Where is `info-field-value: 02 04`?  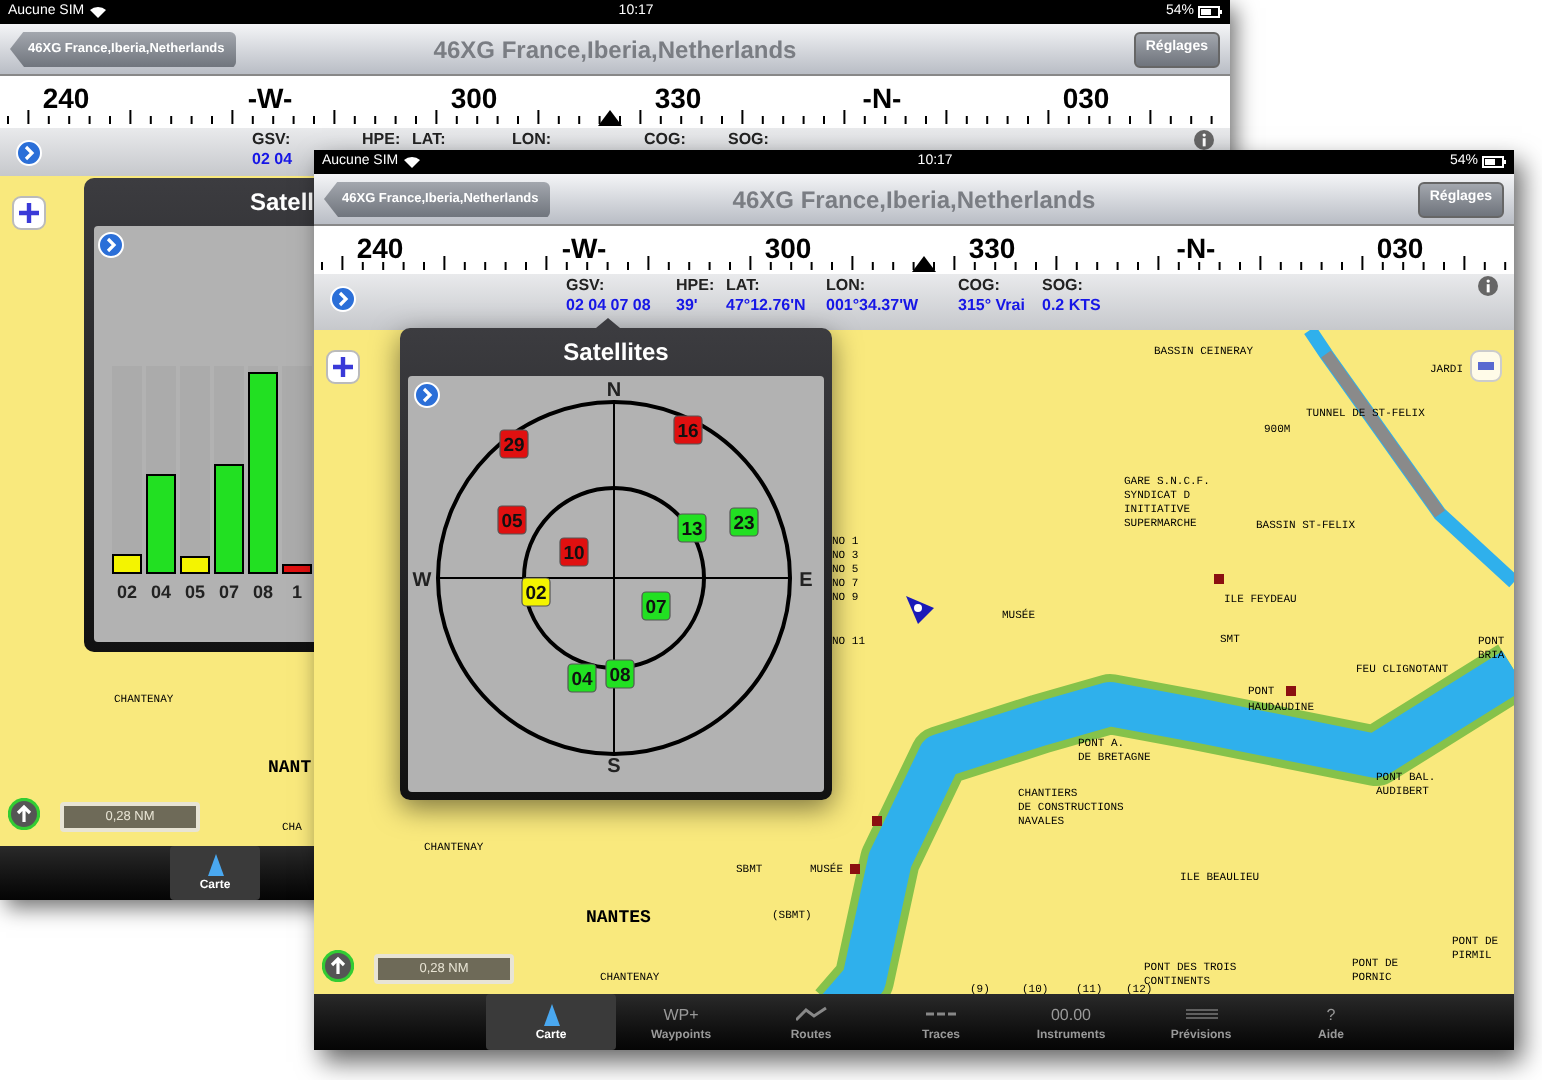
info-field-value: 02 04 is located at coordinates (272, 160).